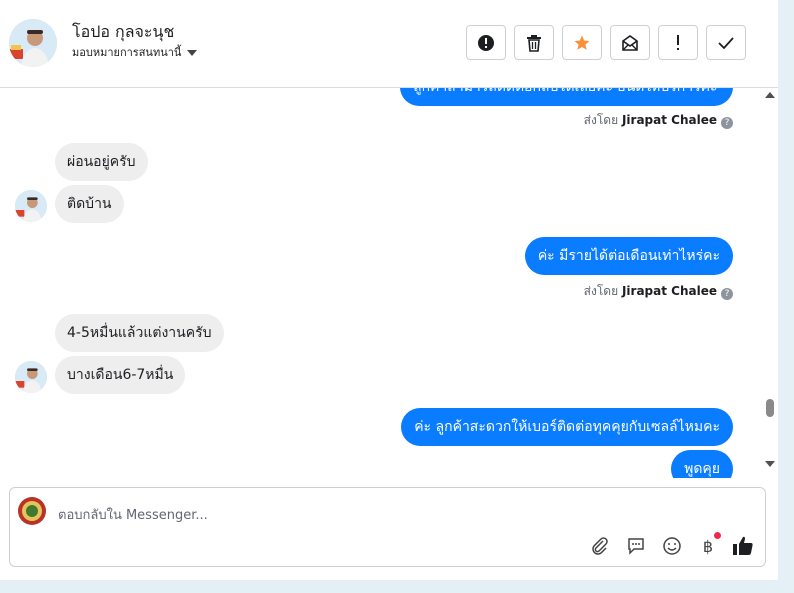 Image resolution: width=794 pixels, height=593 pixels. I want to click on star-icon, so click(582, 42).